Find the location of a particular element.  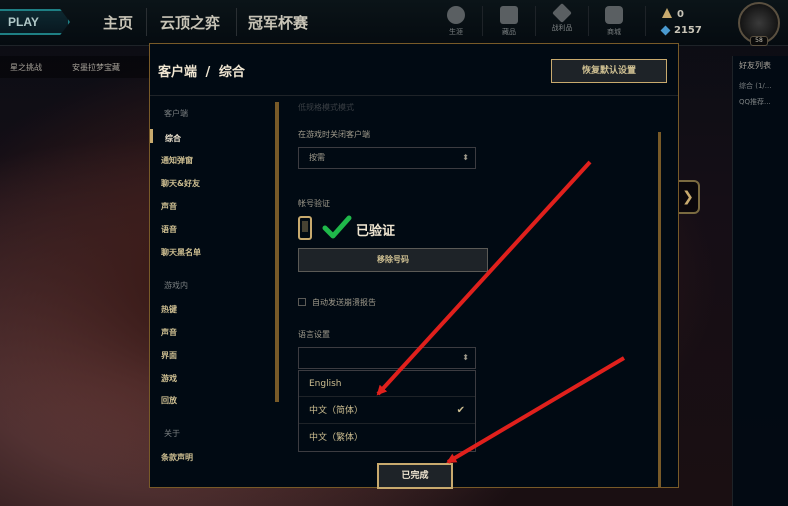

option-label: English is located at coordinates (325, 384).